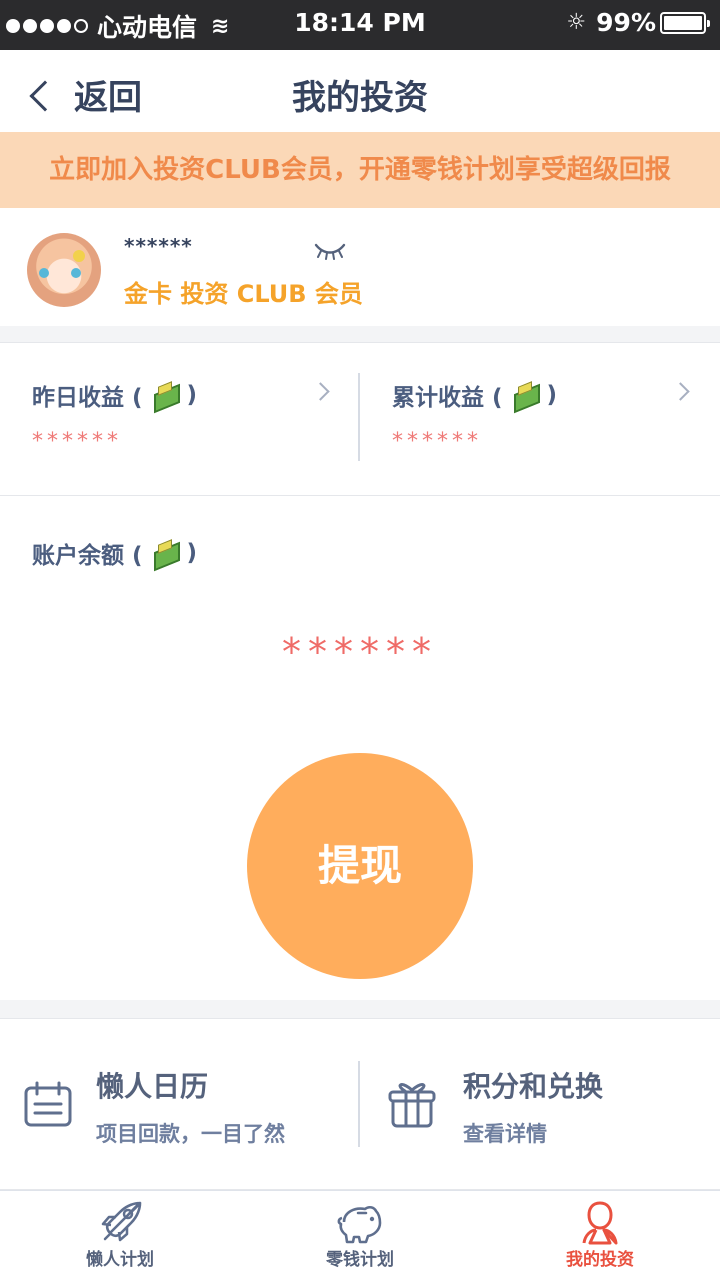  Describe the element at coordinates (192, 395) in the screenshot. I see `yesterday-label-suffix: )` at that location.